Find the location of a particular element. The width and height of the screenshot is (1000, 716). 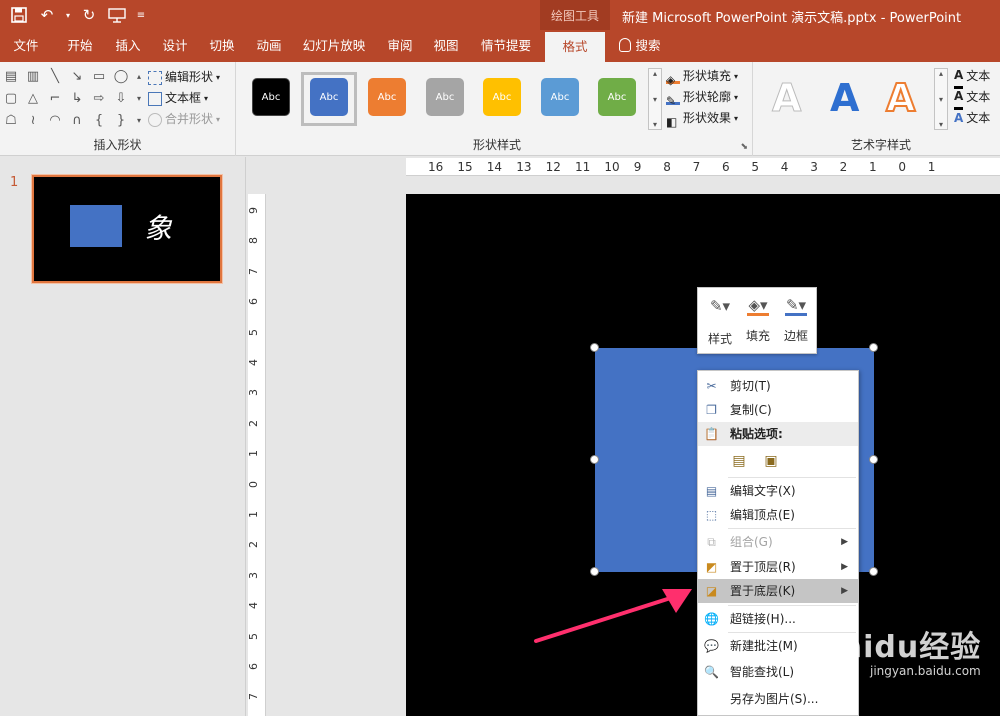

menu-item-group: ⧉ 组合(G) ▶ is located at coordinates (778, 542).